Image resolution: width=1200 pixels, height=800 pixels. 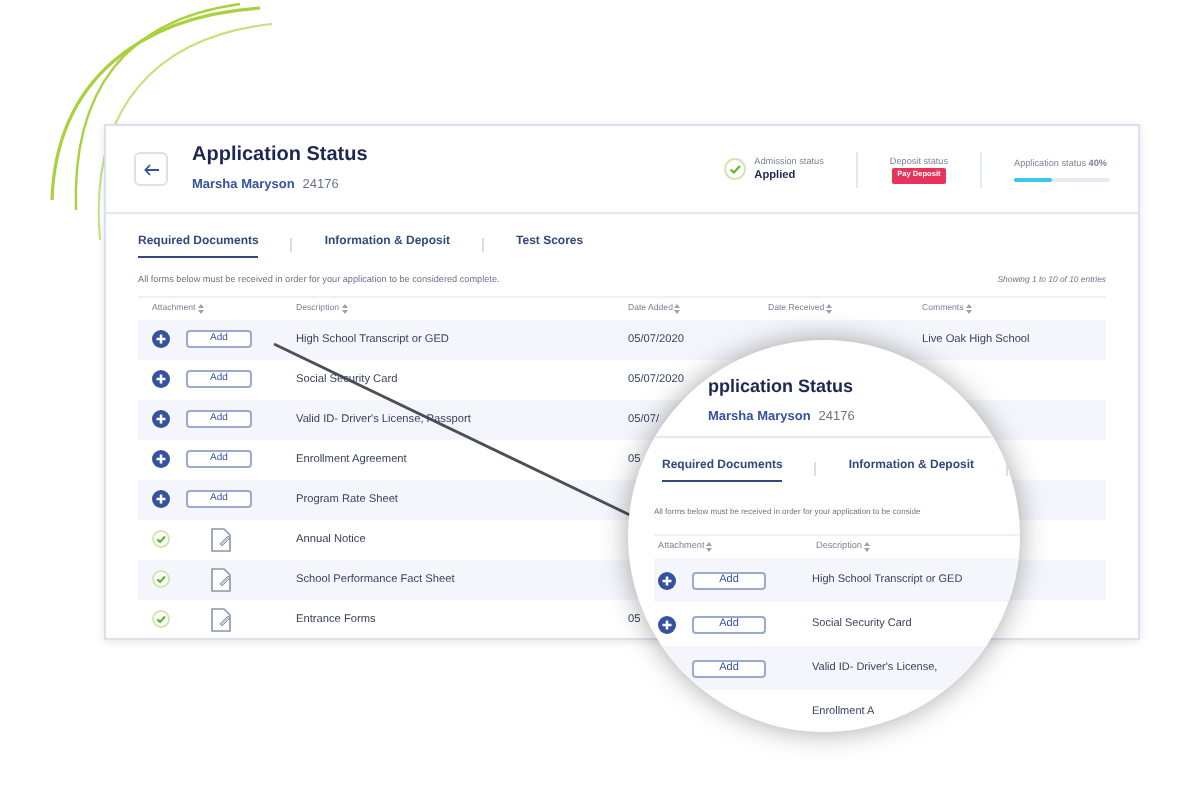 What do you see at coordinates (280, 155) in the screenshot?
I see `page-title: Application Status` at bounding box center [280, 155].